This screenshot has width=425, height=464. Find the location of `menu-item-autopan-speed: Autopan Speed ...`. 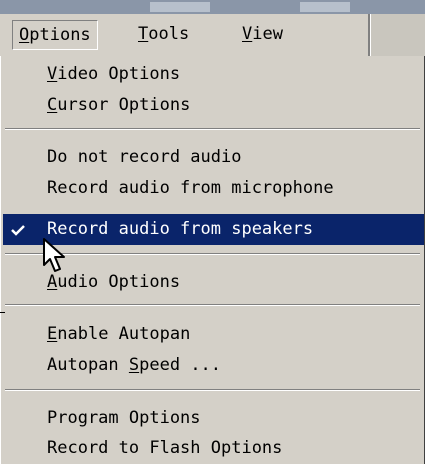

menu-item-autopan-speed: Autopan Speed ... is located at coordinates (213, 365).